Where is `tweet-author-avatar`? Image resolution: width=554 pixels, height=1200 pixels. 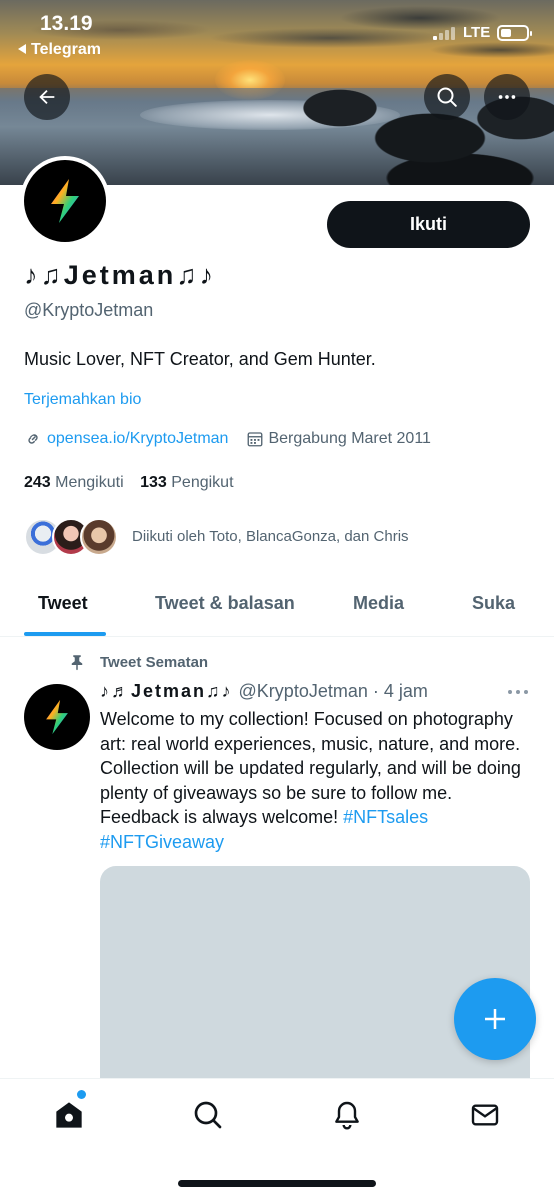
tweet-author-avatar is located at coordinates (57, 717).